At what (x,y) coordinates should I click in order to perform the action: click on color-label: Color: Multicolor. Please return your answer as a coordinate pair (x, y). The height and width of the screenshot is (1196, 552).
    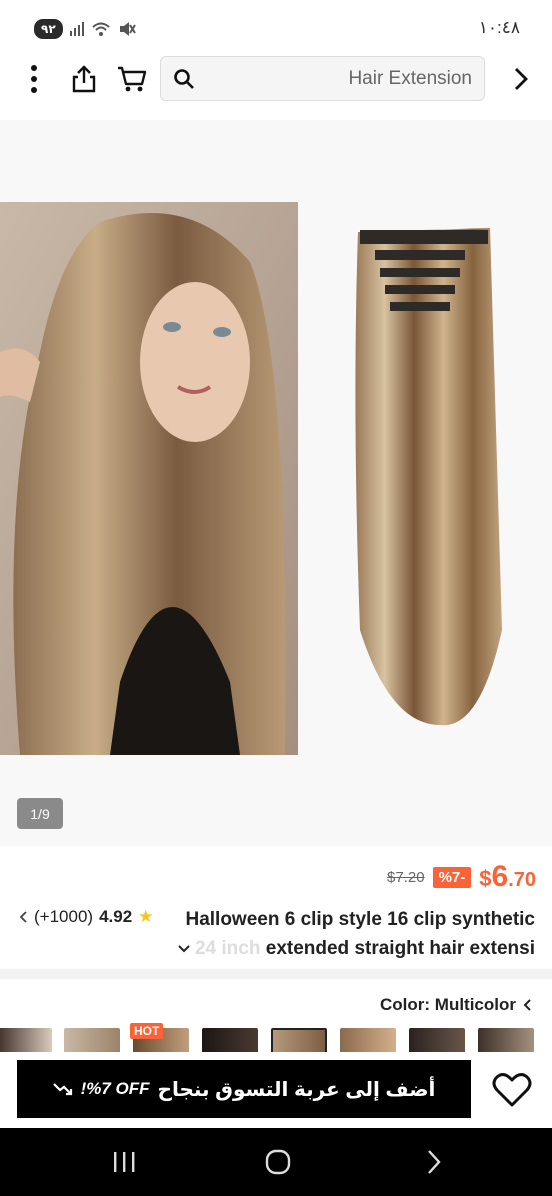
    Looking at the image, I should click on (448, 1004).